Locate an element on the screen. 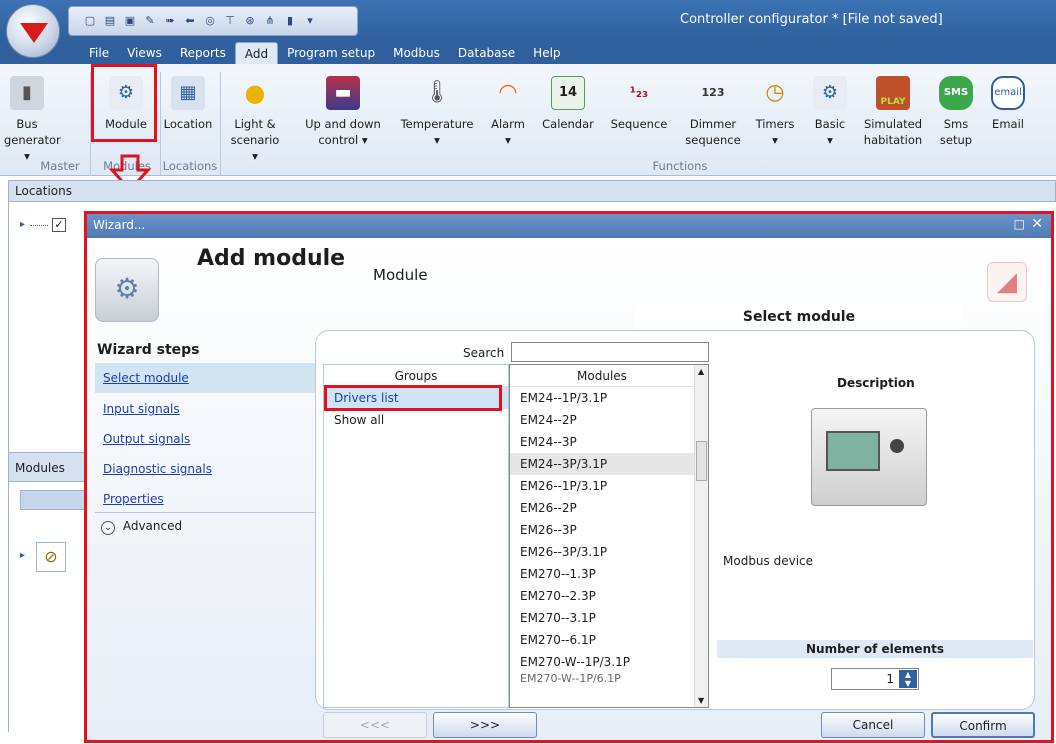 This screenshot has width=1056, height=744. save-icon: ▣ is located at coordinates (130, 21).